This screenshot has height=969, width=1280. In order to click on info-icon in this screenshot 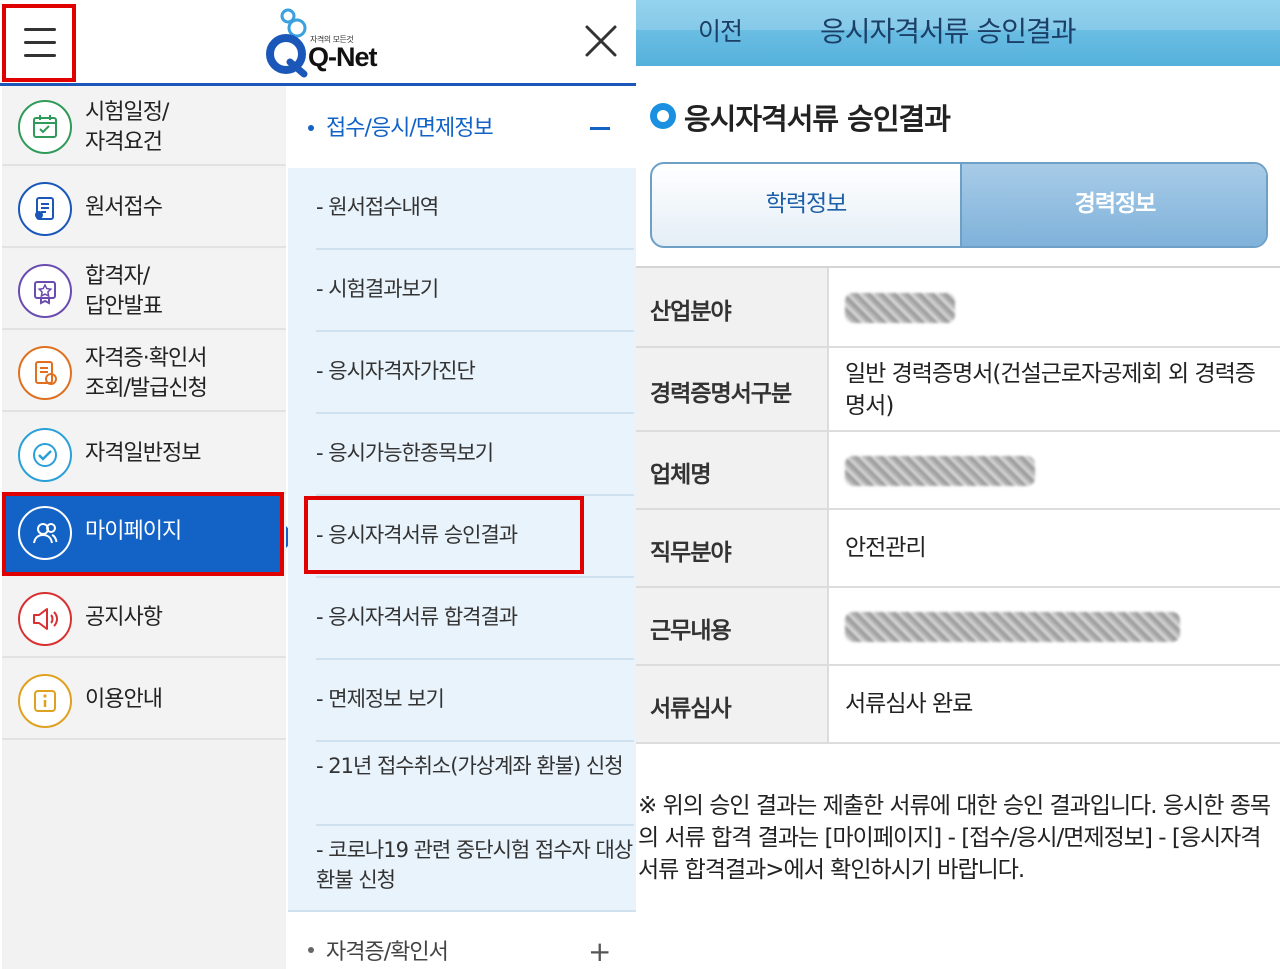, I will do `click(45, 701)`.